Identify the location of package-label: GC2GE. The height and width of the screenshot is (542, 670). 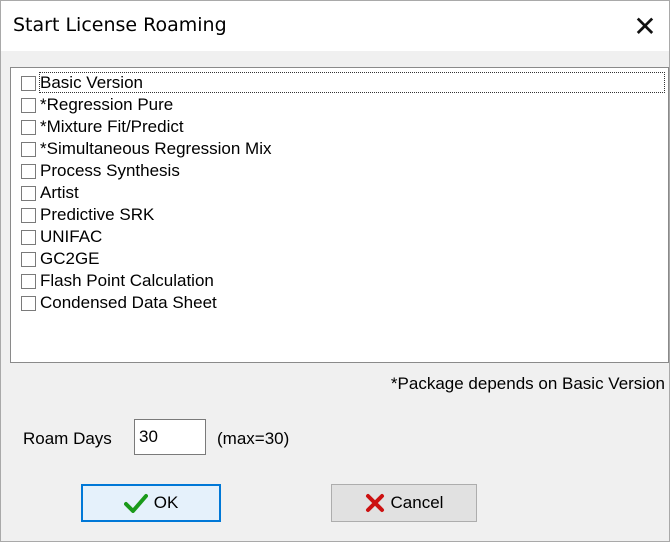
(70, 258).